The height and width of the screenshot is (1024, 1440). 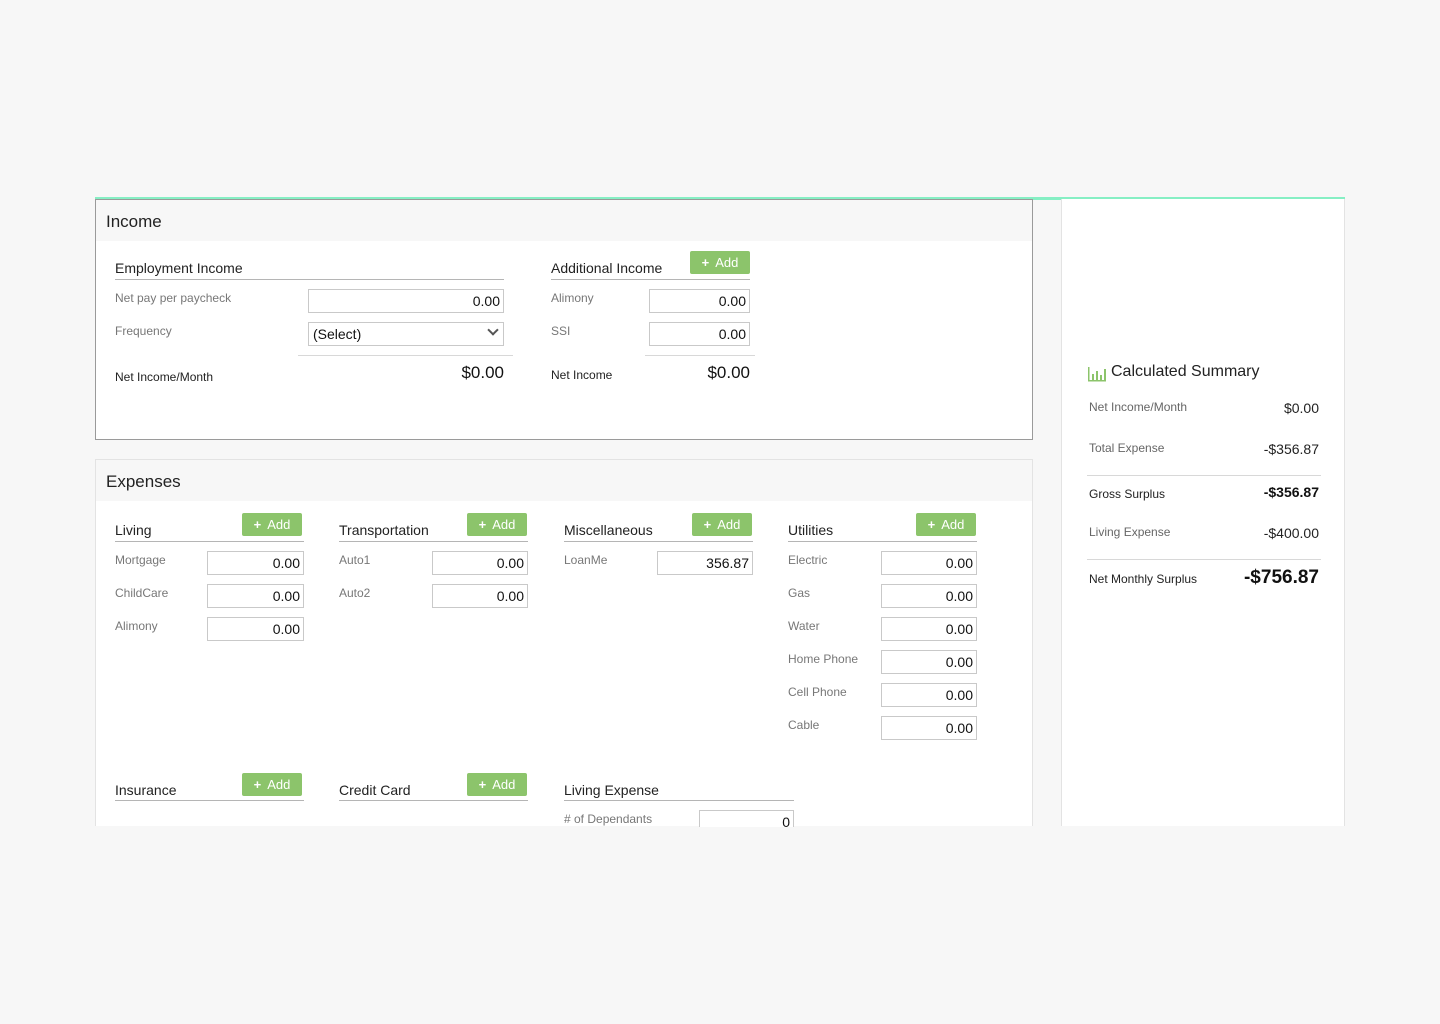 What do you see at coordinates (405, 355) in the screenshot?
I see `employment-total-rule` at bounding box center [405, 355].